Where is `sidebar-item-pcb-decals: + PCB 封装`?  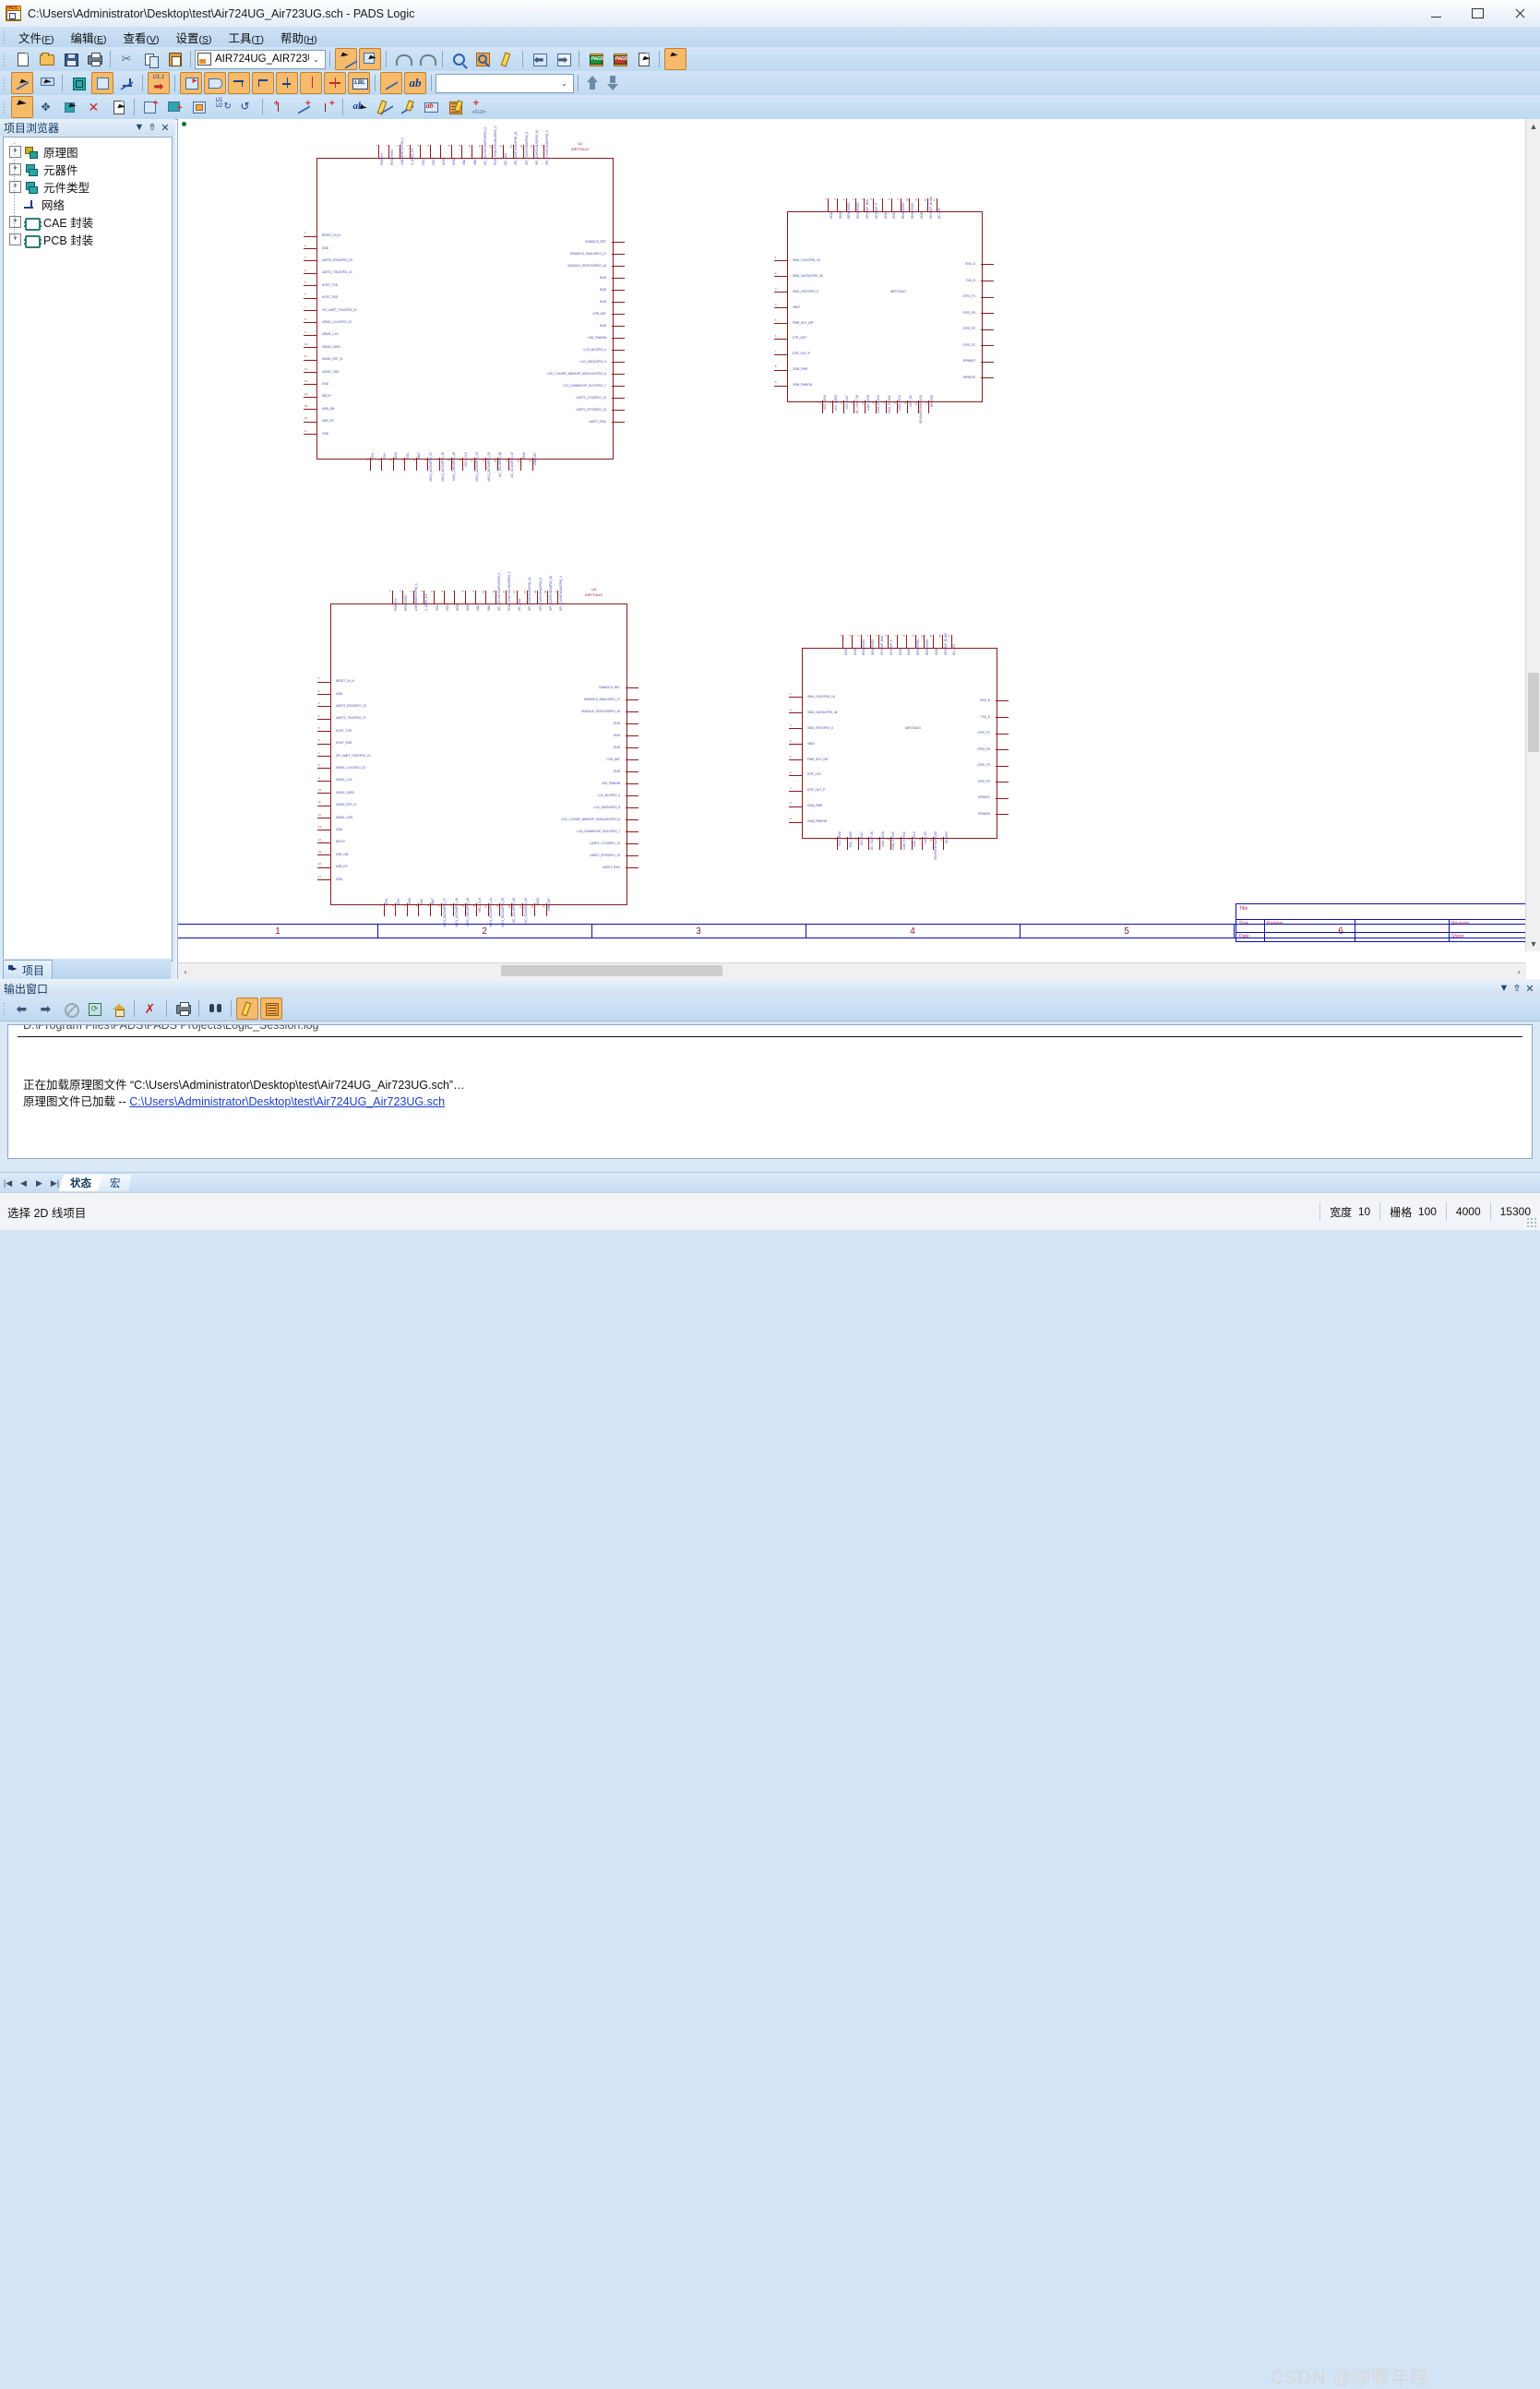
sidebar-item-pcb-decals: + PCB 封装 is located at coordinates (90, 239).